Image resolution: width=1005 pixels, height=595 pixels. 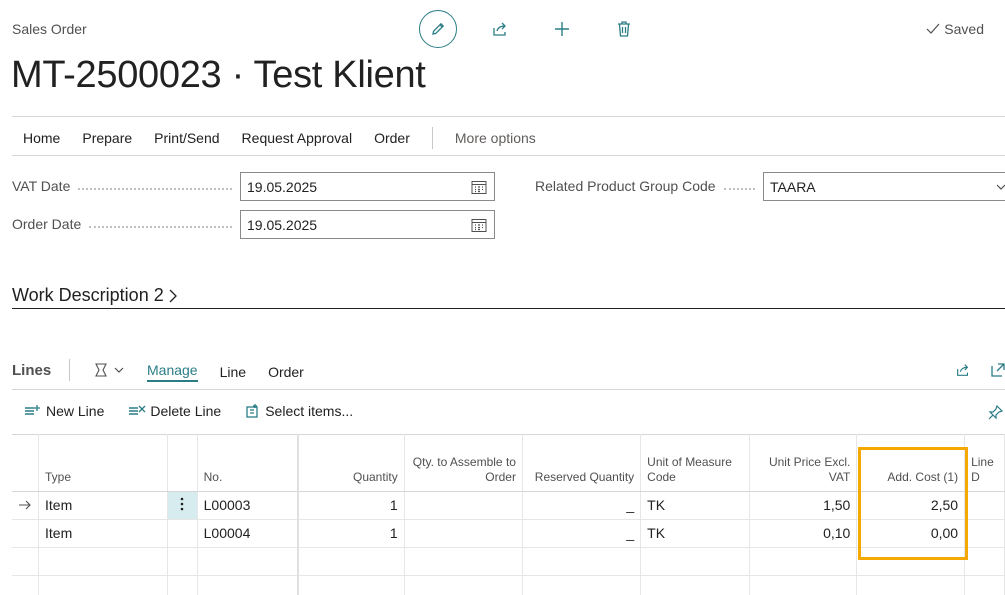 What do you see at coordinates (126, 186) in the screenshot?
I see `vat-date-label: VAT Date` at bounding box center [126, 186].